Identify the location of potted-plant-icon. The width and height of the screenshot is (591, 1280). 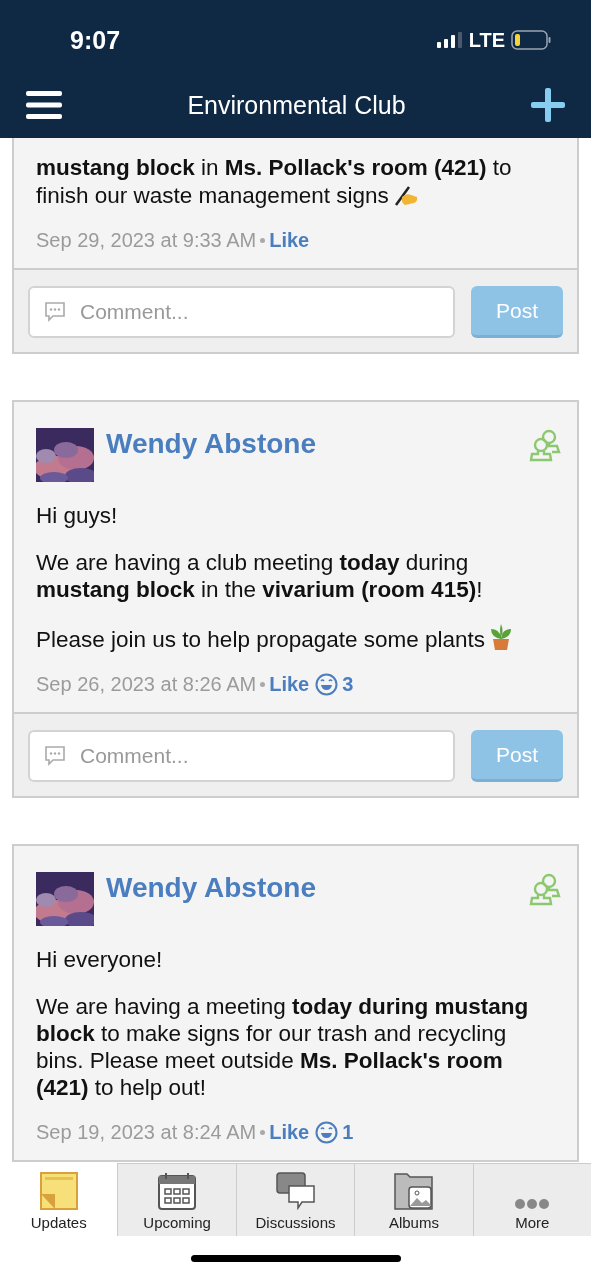
(501, 637).